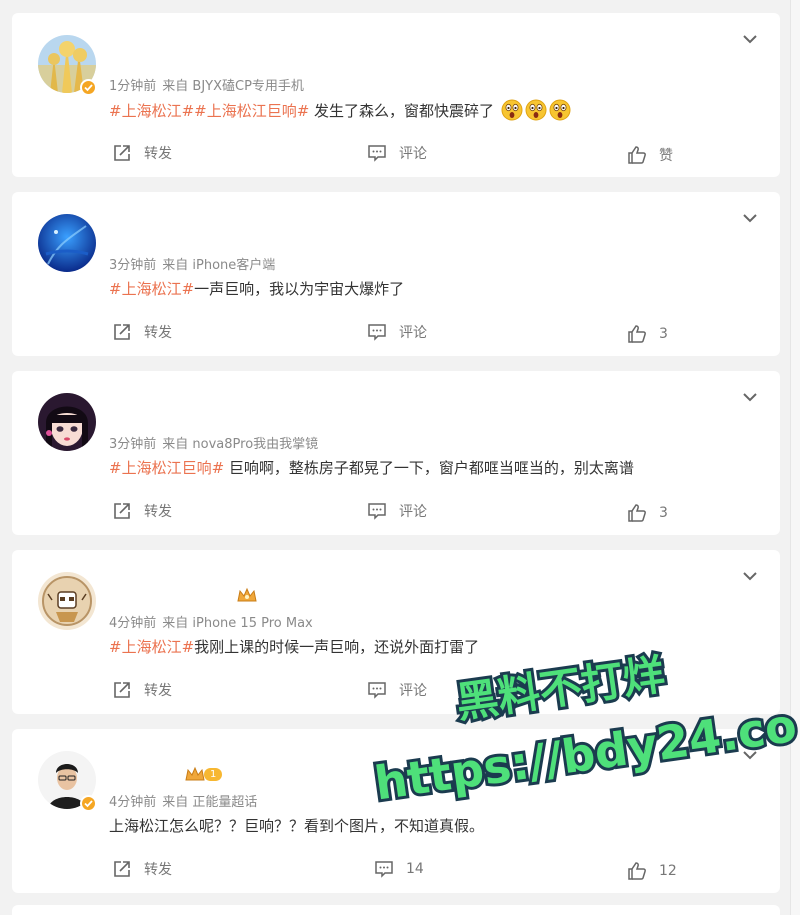  Describe the element at coordinates (560, 689) in the screenshot. I see `watermark-line1: 黑料不打烊` at that location.